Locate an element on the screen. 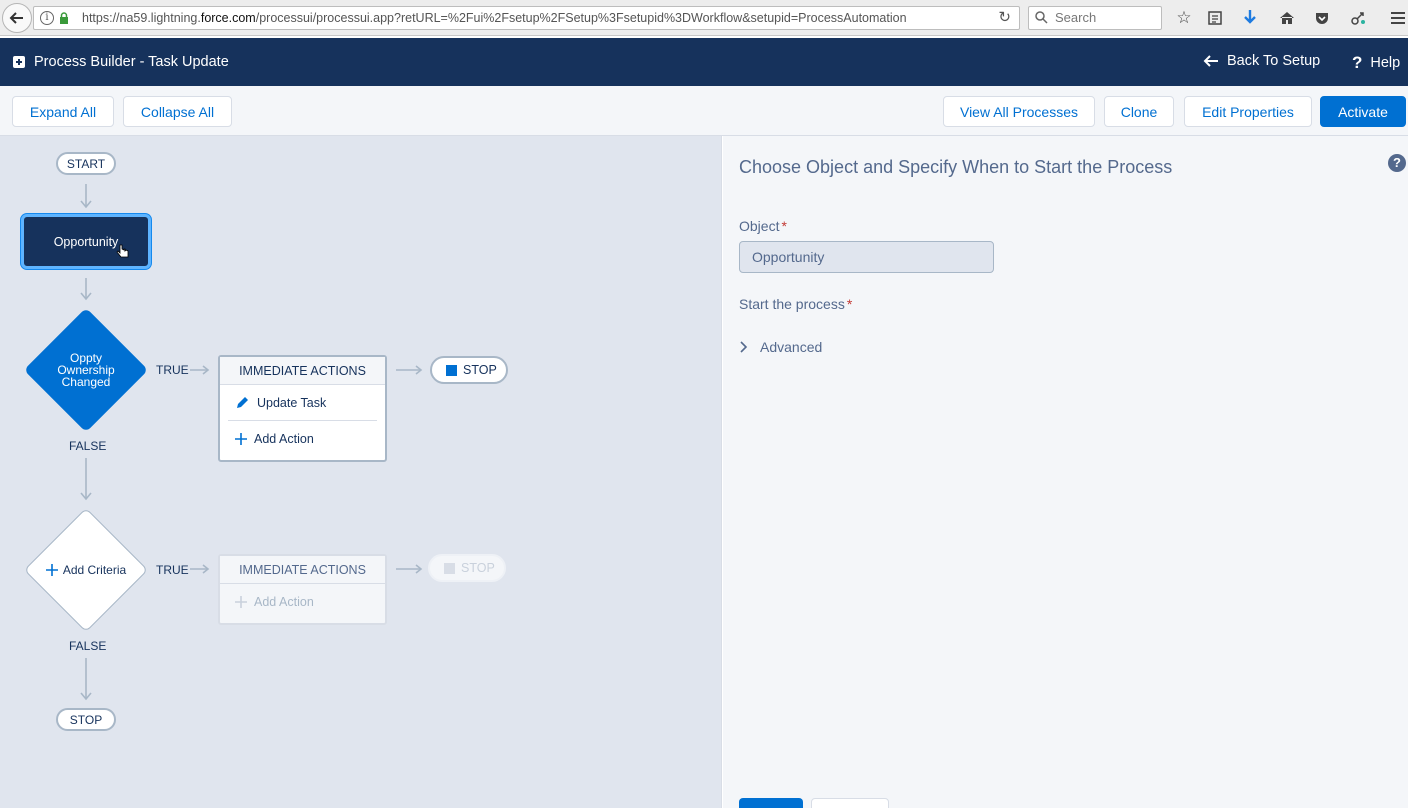  add-criteria-text: Add Criteria is located at coordinates (94, 570).